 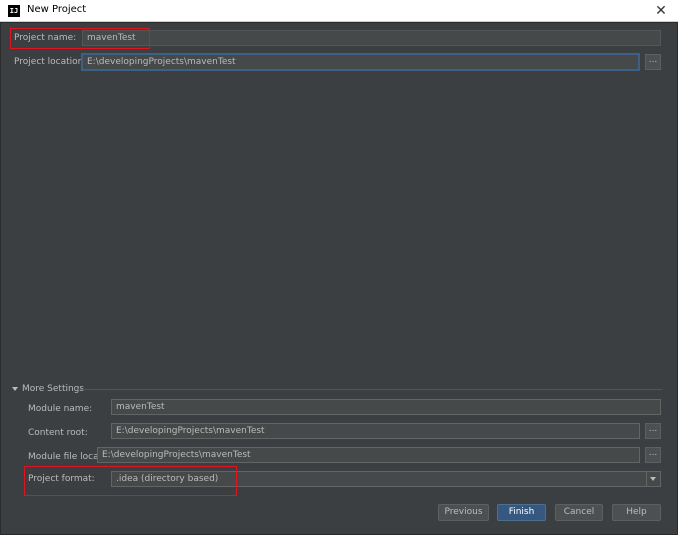 What do you see at coordinates (368, 455) in the screenshot?
I see `module-file-location-input: E:\developingProjects\mavenTest` at bounding box center [368, 455].